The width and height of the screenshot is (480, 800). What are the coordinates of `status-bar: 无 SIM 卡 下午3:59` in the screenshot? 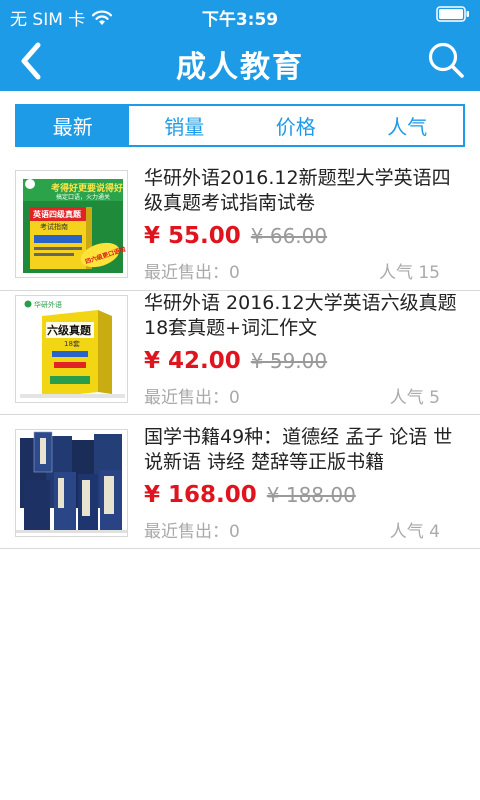 It's located at (240, 15).